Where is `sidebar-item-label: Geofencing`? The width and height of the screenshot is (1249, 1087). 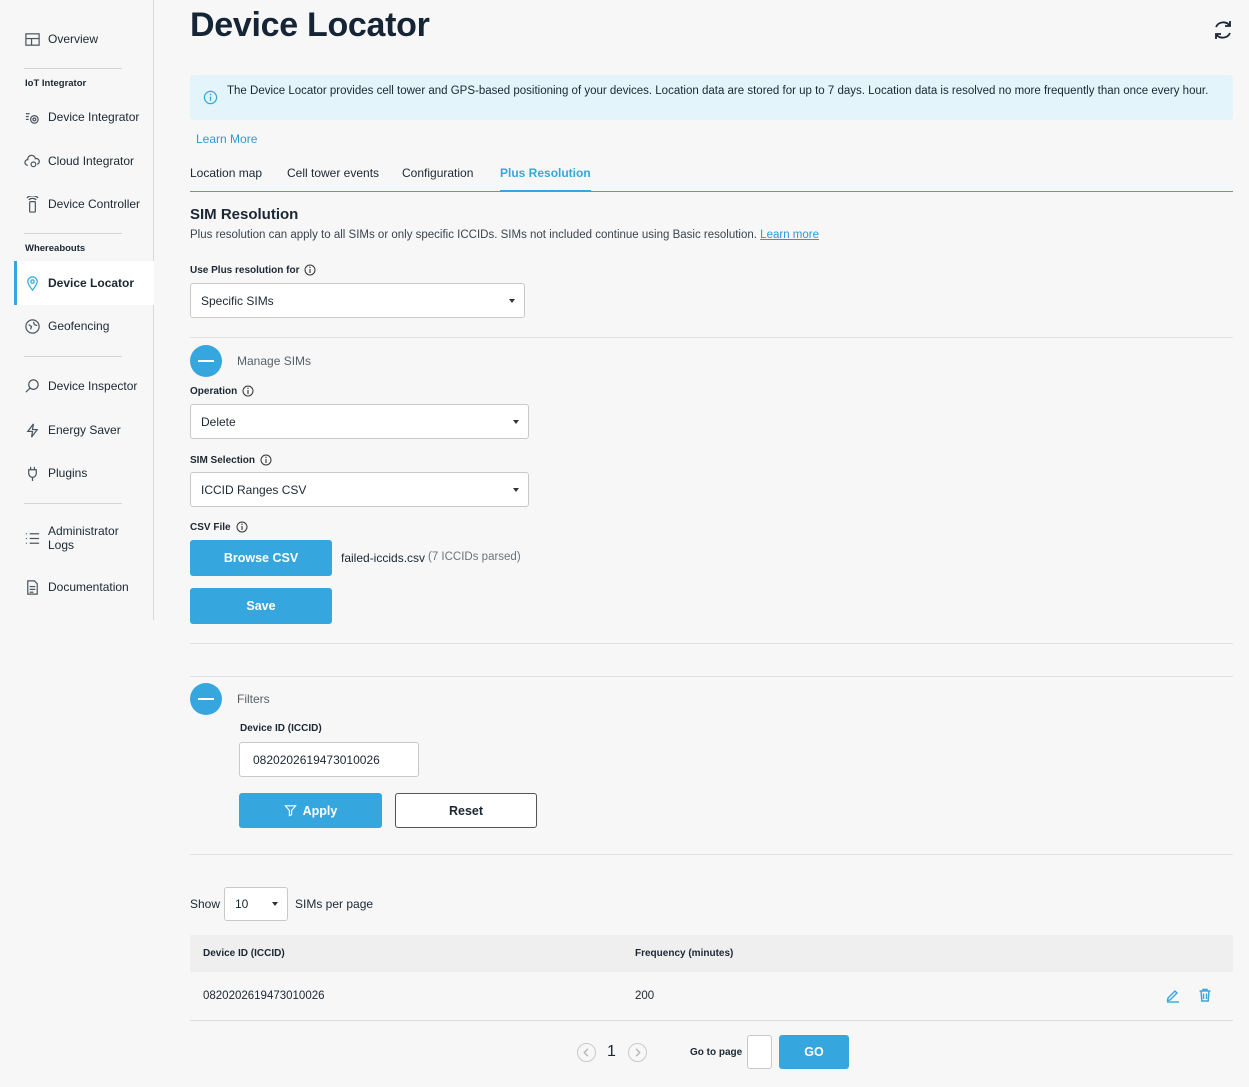
sidebar-item-label: Geofencing is located at coordinates (79, 326).